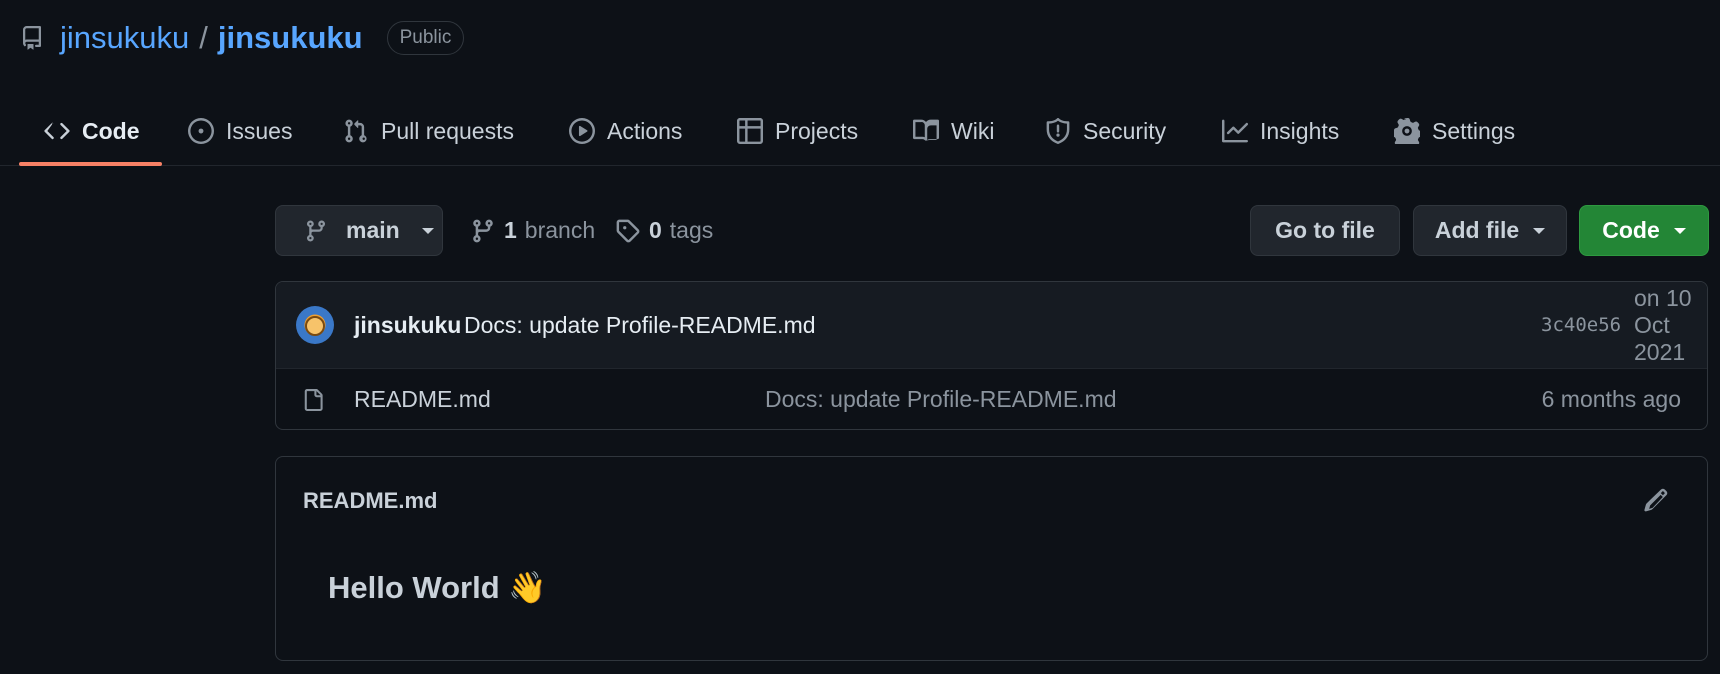 The width and height of the screenshot is (1720, 674). What do you see at coordinates (90, 164) in the screenshot?
I see `active-tab-indicator` at bounding box center [90, 164].